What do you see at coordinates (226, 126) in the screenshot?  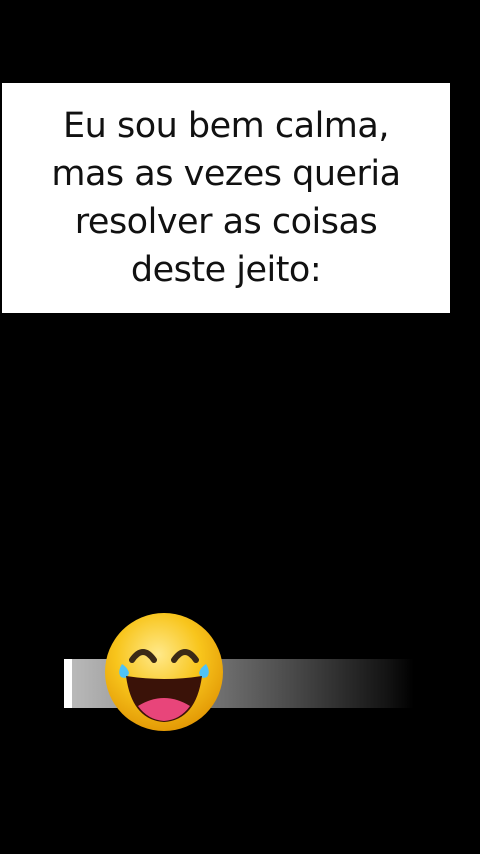 I see `caption-line-1: Eu sou bem calma,` at bounding box center [226, 126].